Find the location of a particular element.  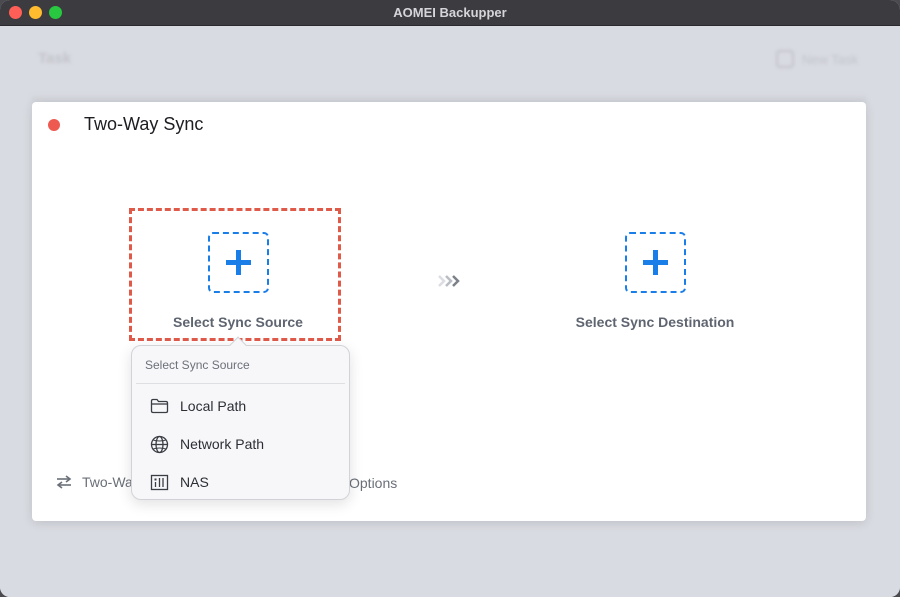

menu-item-nas: NAS is located at coordinates (240, 482).